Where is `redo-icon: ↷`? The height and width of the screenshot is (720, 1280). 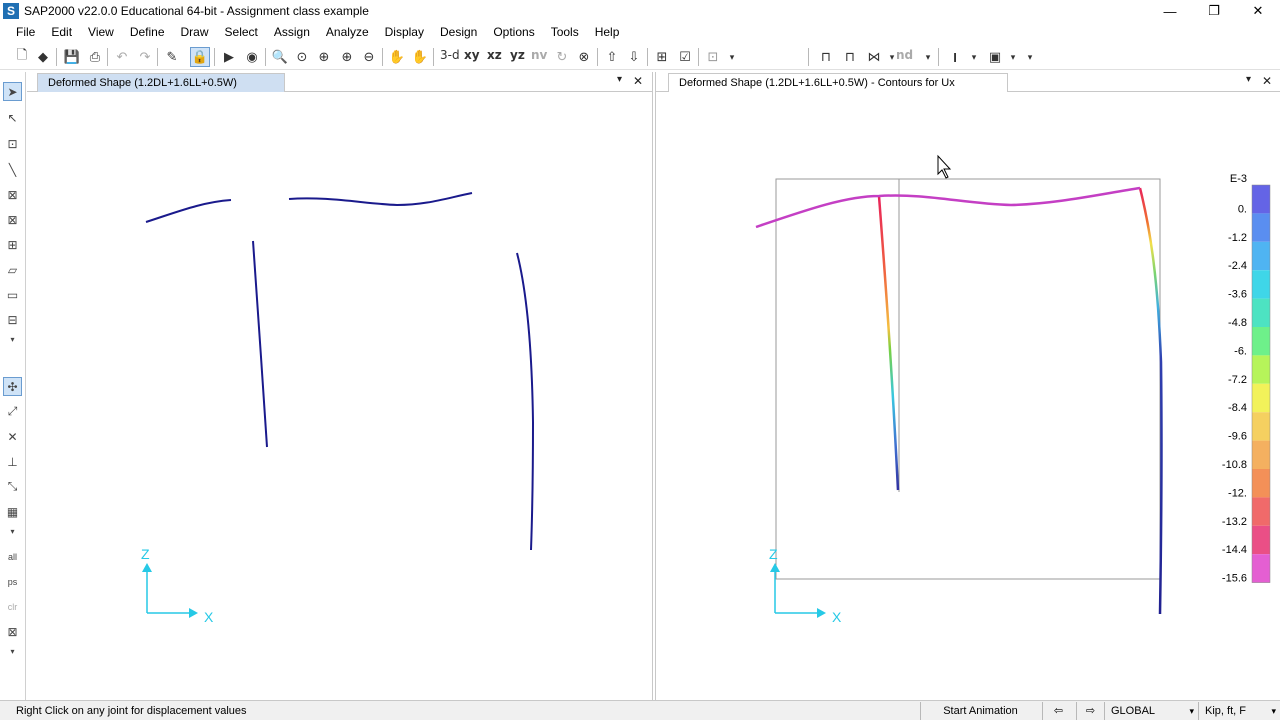 redo-icon: ↷ is located at coordinates (145, 57).